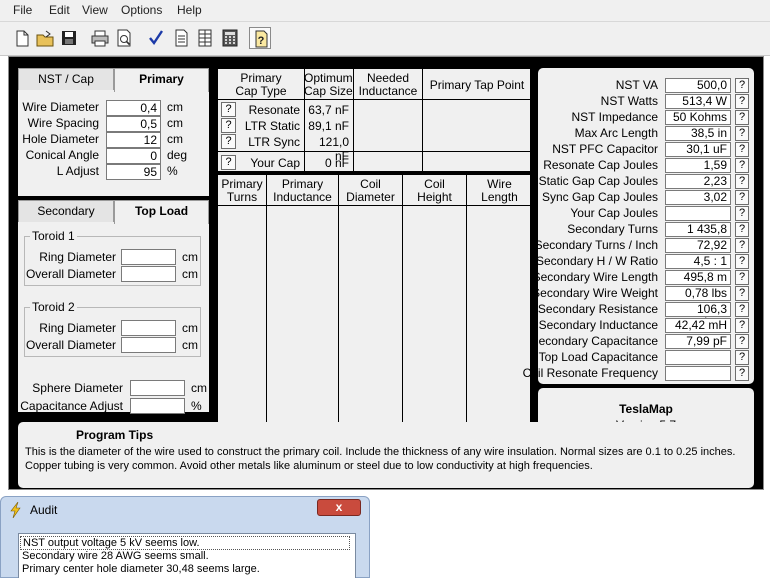 Image resolution: width=770 pixels, height=578 pixels. What do you see at coordinates (598, 325) in the screenshot?
I see `secondary-inductance-label: Secondary Inductance` at bounding box center [598, 325].